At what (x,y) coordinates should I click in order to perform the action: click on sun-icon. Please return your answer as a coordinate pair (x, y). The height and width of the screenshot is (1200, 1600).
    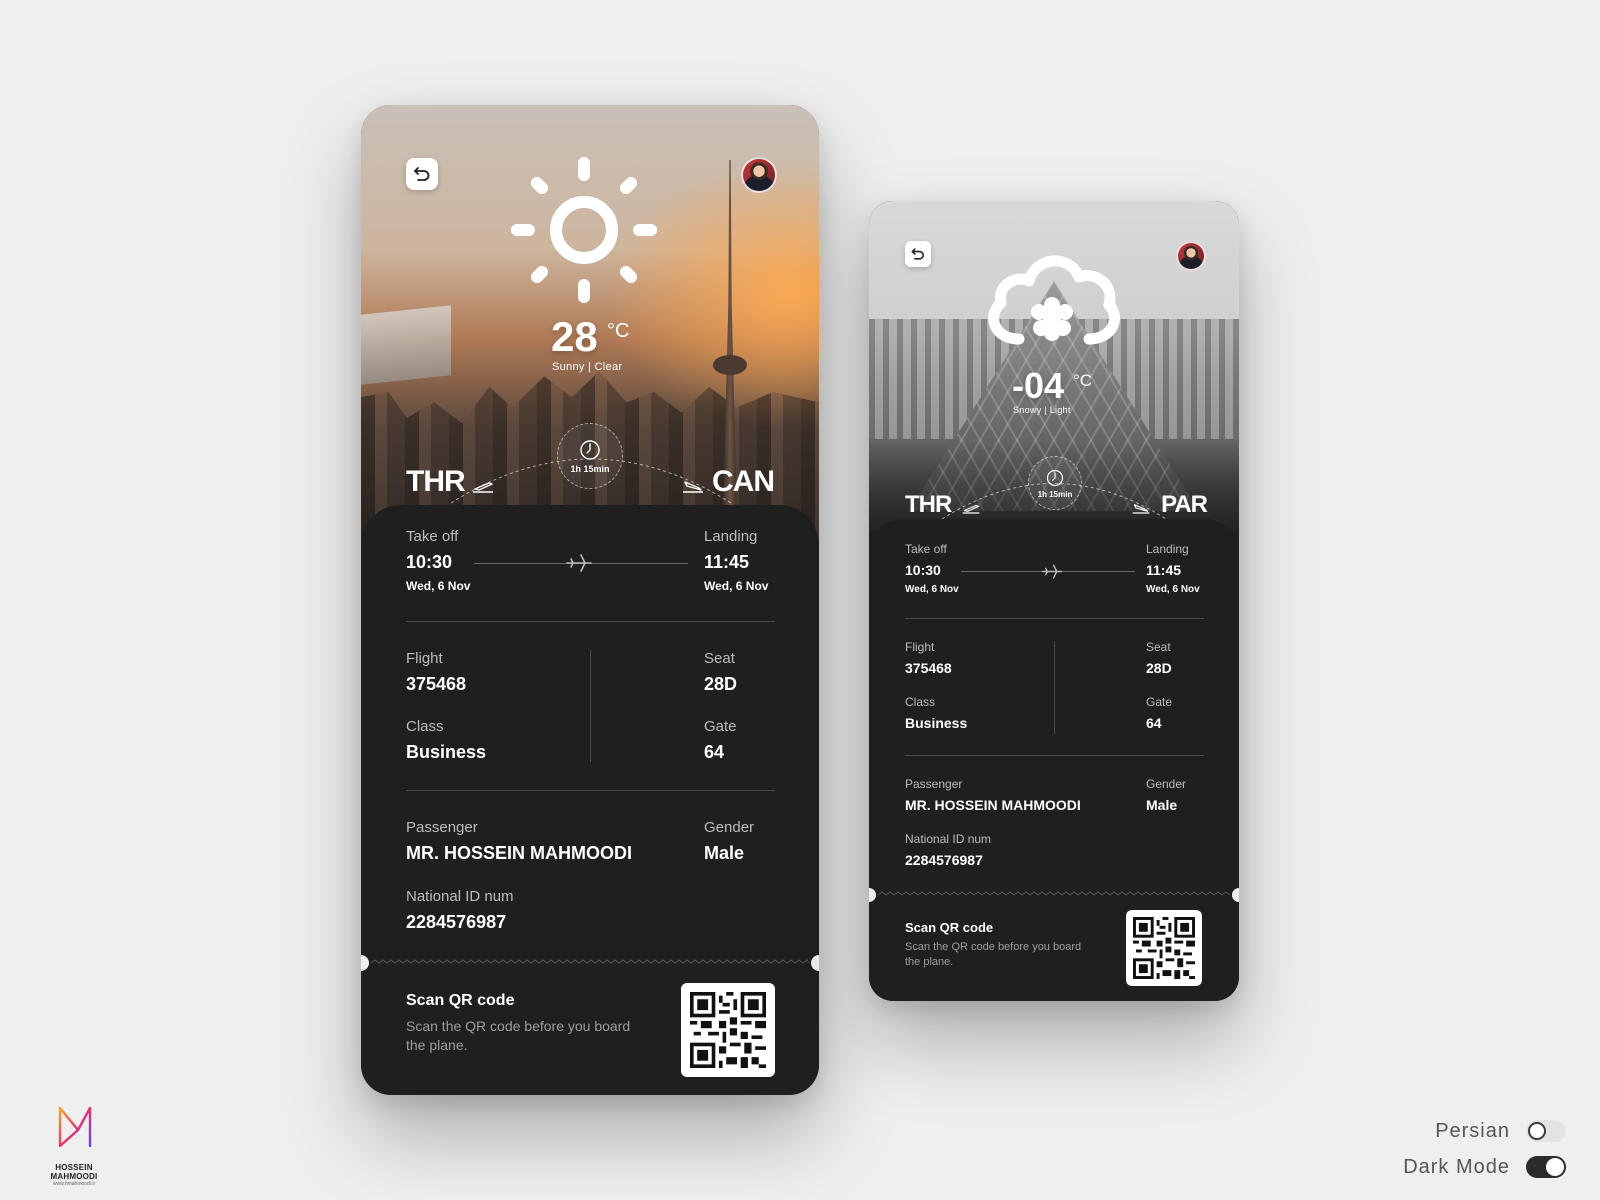
    Looking at the image, I should click on (584, 230).